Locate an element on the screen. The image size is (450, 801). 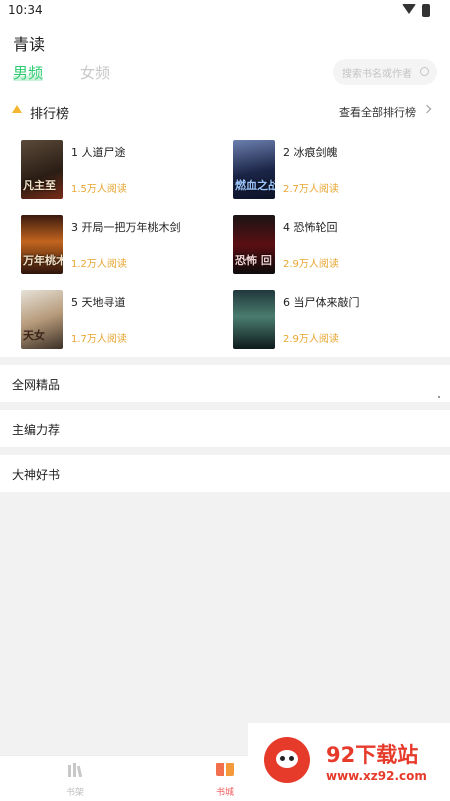
cover-title-art: 天女 is located at coordinates (34, 335).